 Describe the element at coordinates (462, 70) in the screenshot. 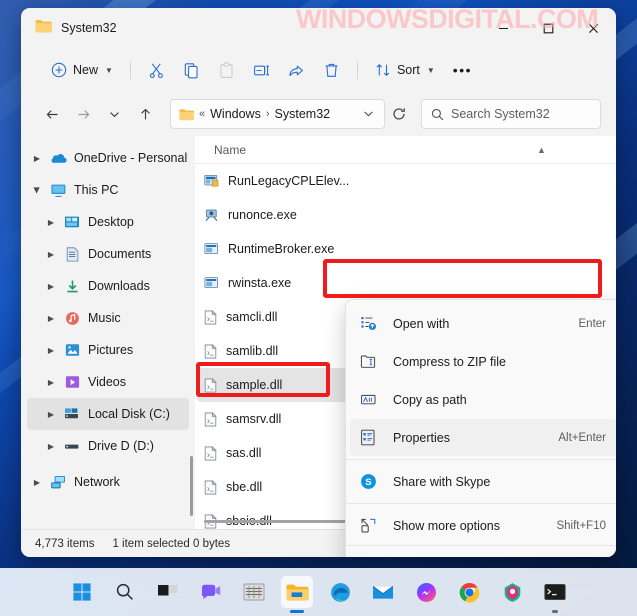

I see `see-more-button: •••` at that location.